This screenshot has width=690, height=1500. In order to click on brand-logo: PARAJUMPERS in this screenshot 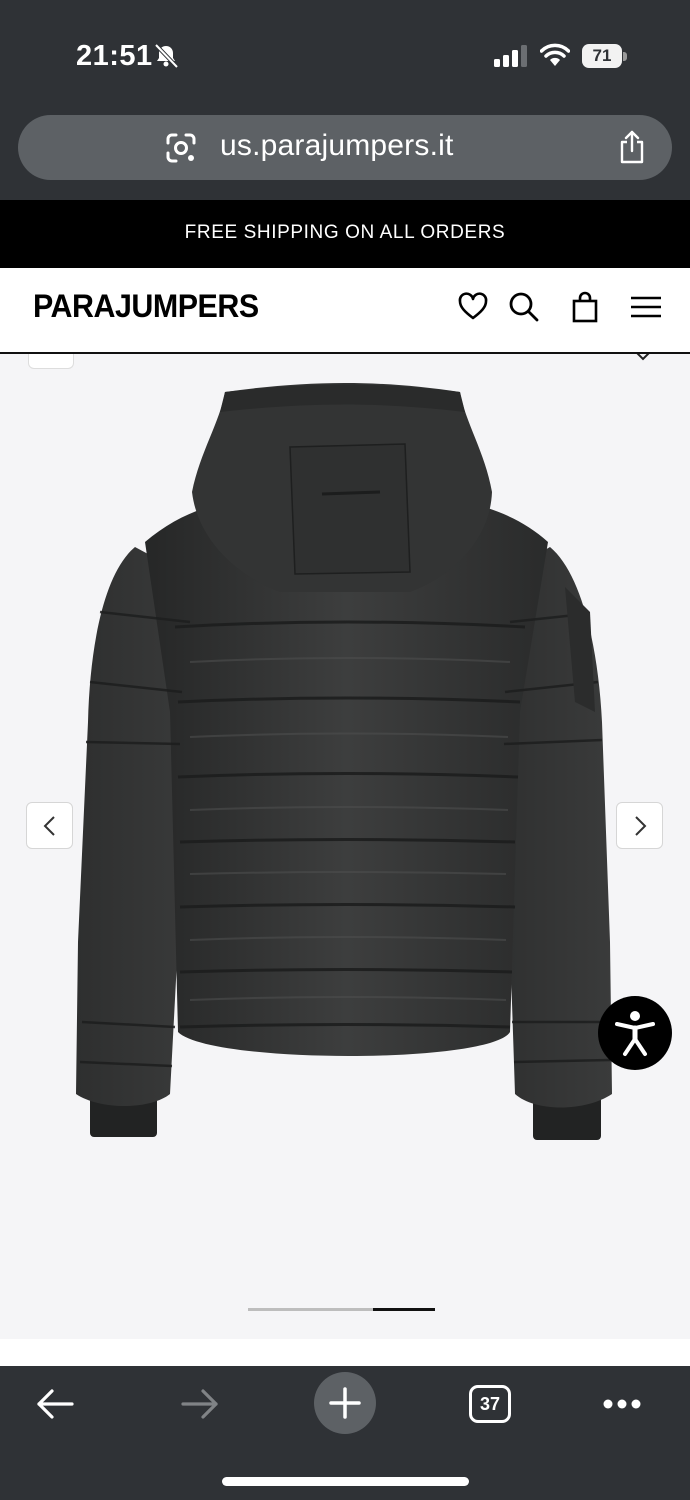, I will do `click(146, 306)`.